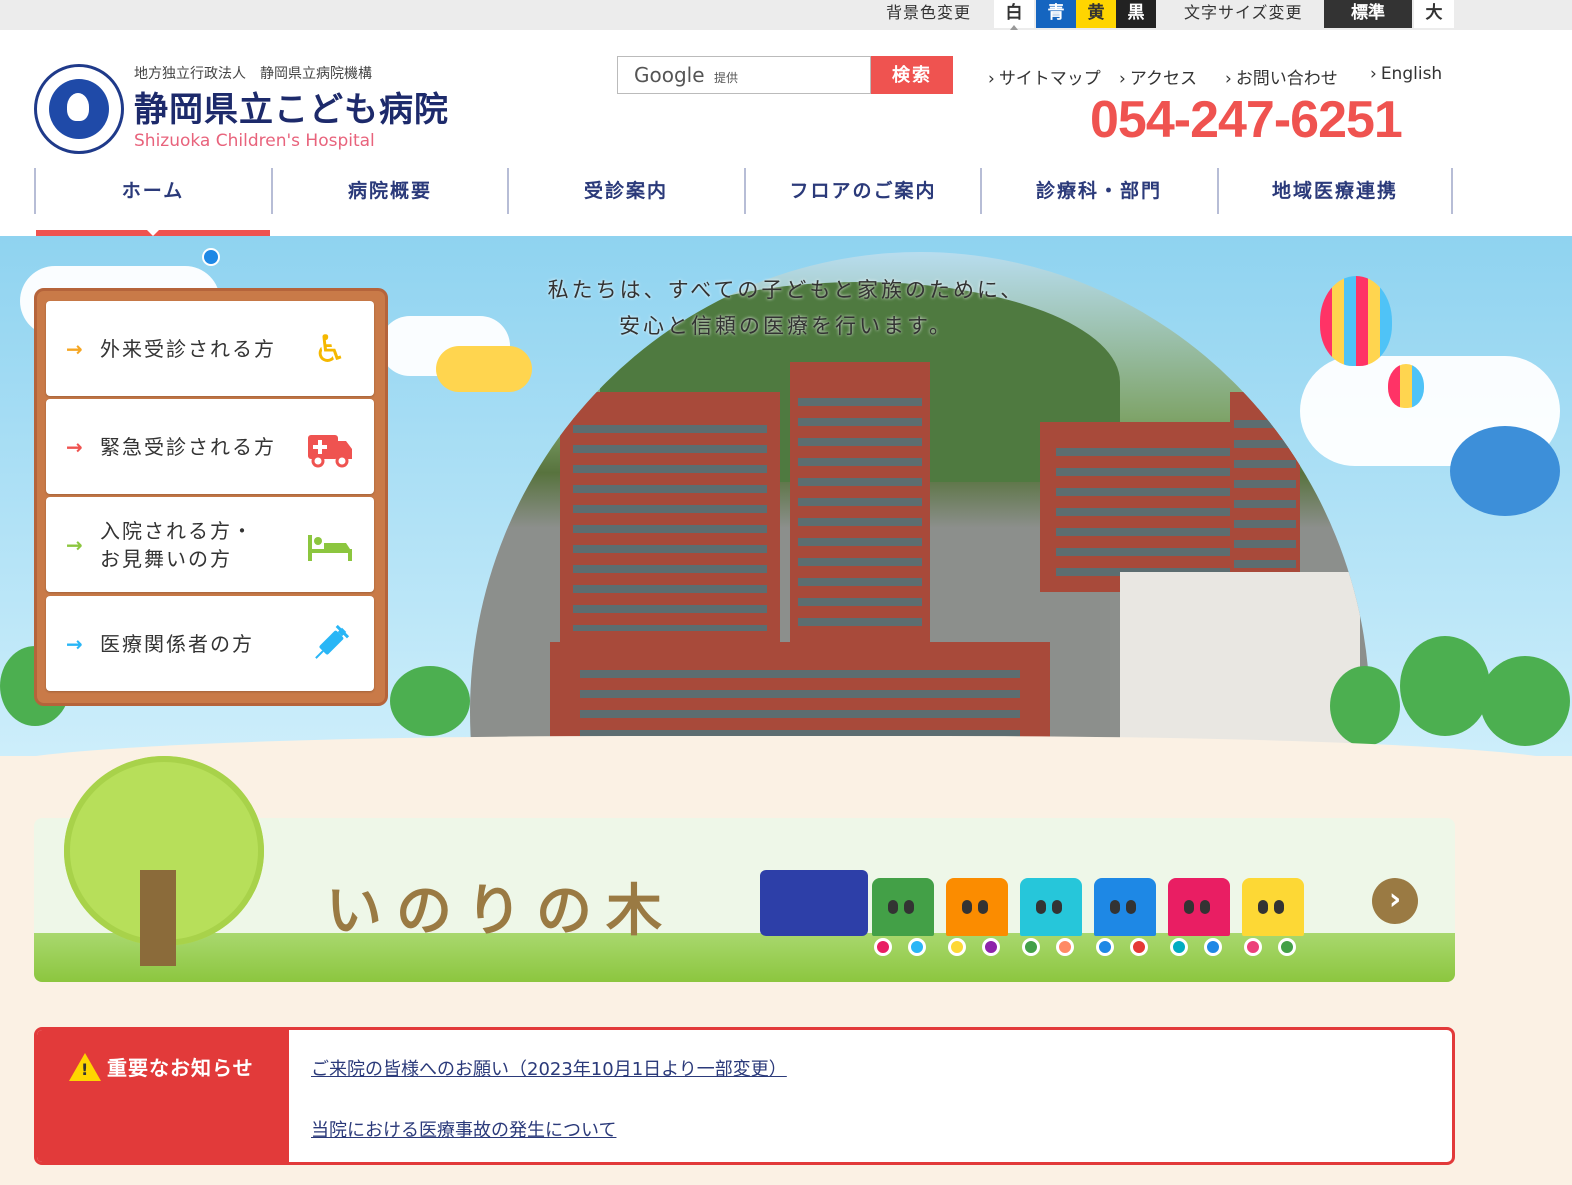 This screenshot has width=1572, height=1185. I want to click on hospital-bed-icon, so click(330, 545).